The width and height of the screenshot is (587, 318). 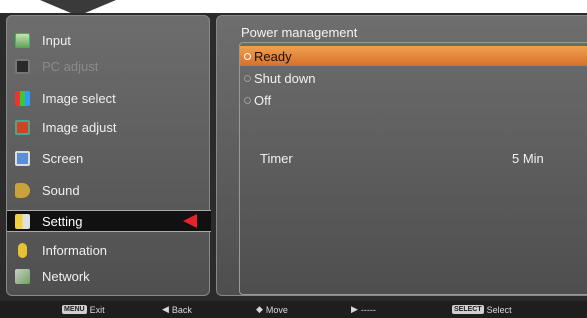 What do you see at coordinates (499, 309) in the screenshot?
I see `hint-select-label: Select` at bounding box center [499, 309].